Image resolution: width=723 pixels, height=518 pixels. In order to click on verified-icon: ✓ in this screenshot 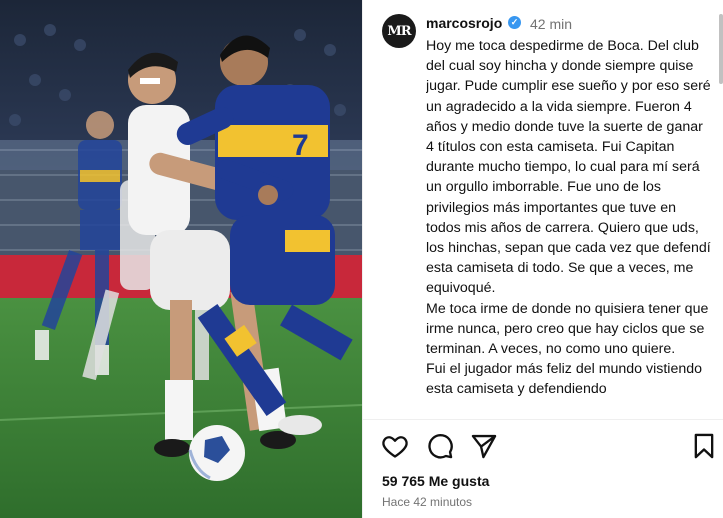, I will do `click(514, 22)`.